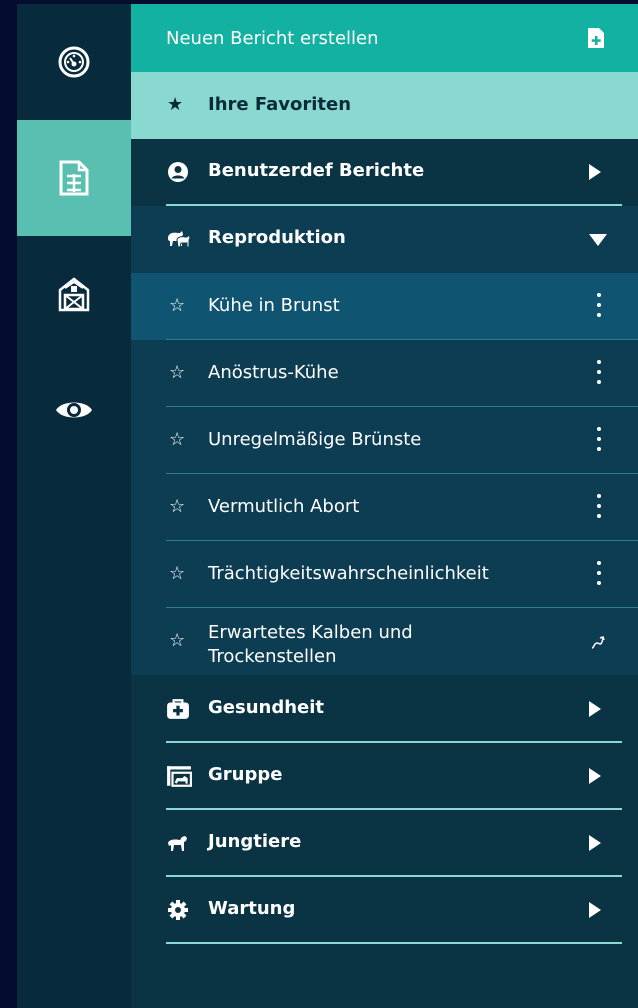  Describe the element at coordinates (384, 105) in the screenshot. I see `favorites-item: ★ Ihre Favoriten` at that location.